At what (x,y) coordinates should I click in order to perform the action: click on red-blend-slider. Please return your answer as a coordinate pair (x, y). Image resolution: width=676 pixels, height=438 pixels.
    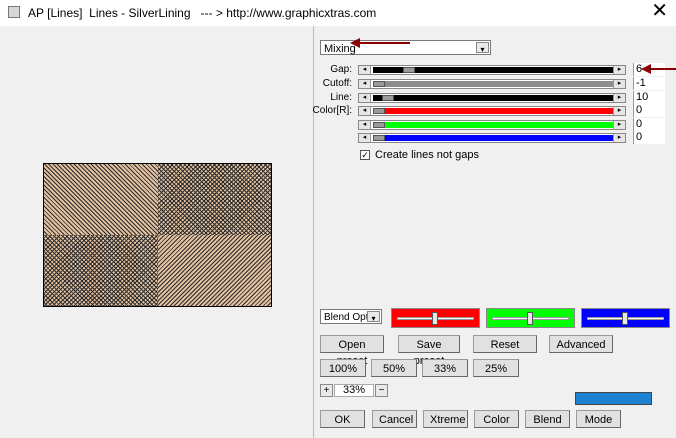
    Looking at the image, I should click on (435, 318).